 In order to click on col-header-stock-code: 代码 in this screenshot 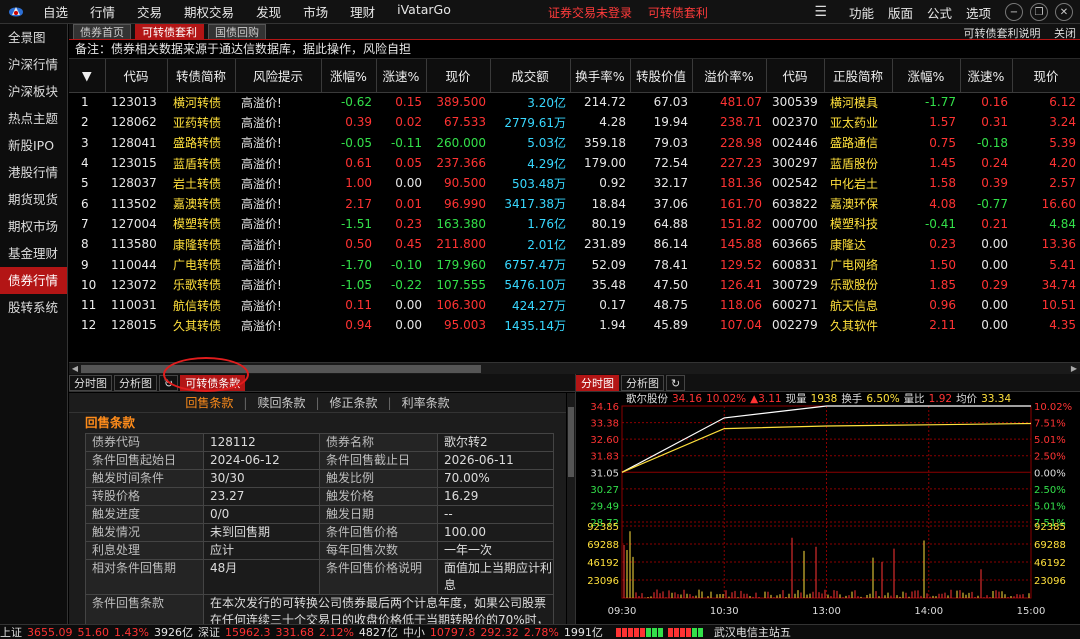, I will do `click(795, 76)`.